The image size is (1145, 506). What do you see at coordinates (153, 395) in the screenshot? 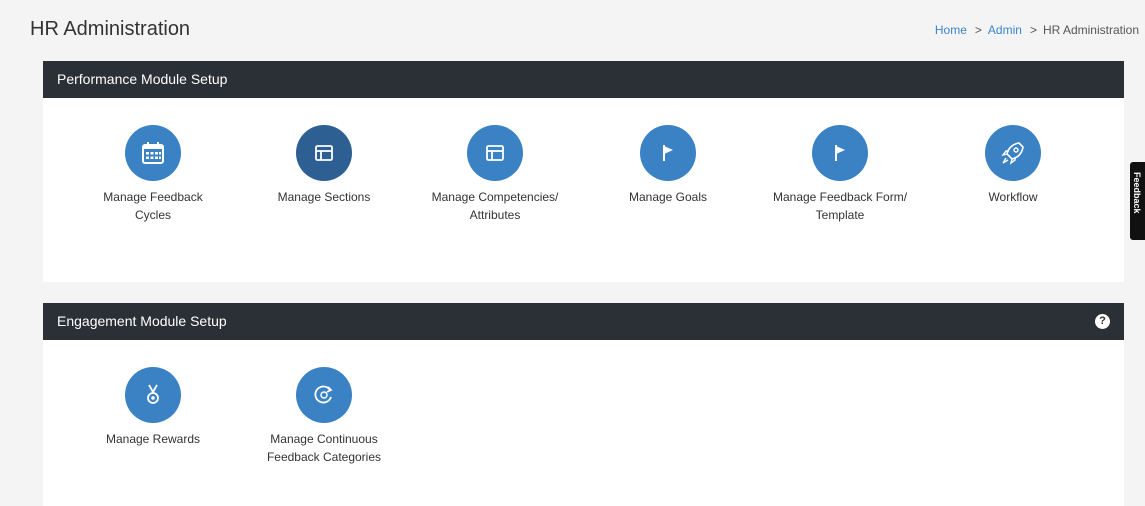
I see `medal-icon` at bounding box center [153, 395].